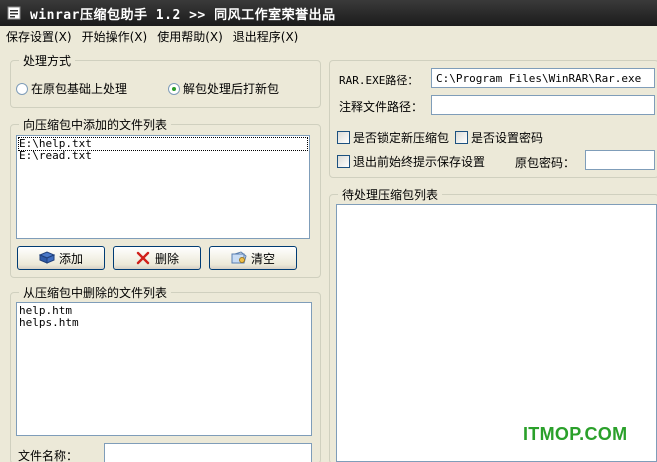 The image size is (657, 462). Describe the element at coordinates (163, 187) in the screenshot. I see `add-files-list: E:\help.txt E:\read.txt` at that location.